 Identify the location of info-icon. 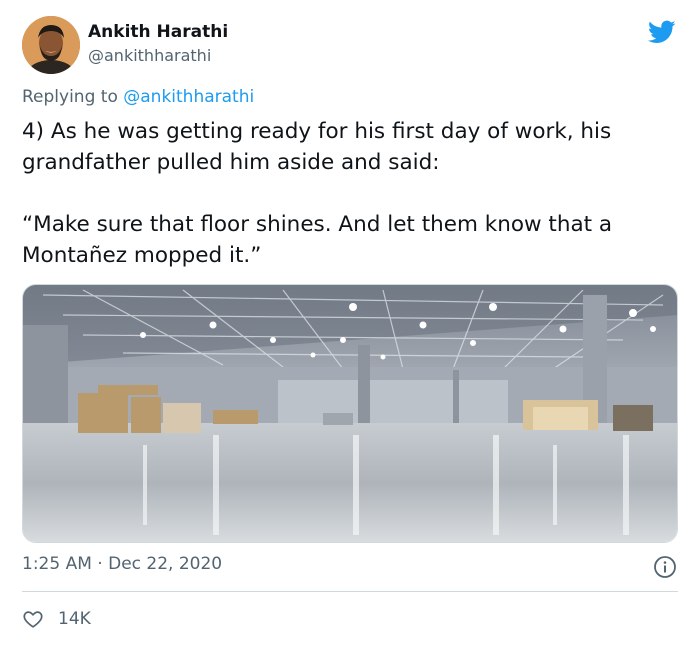
(665, 567).